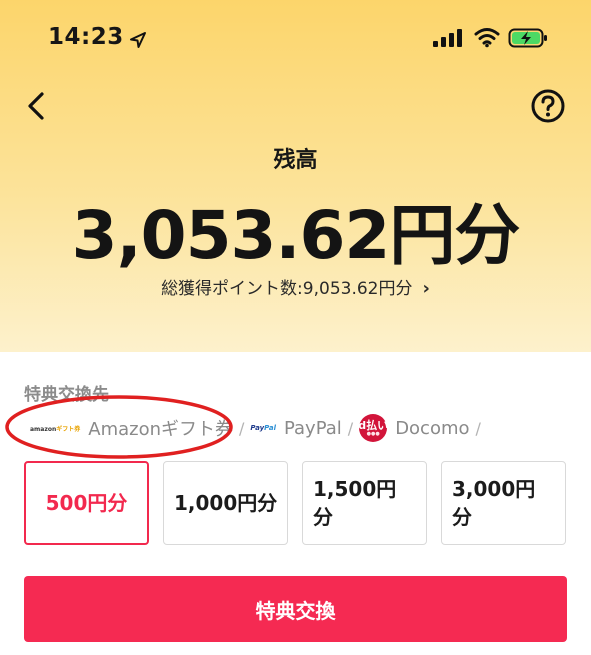 The width and height of the screenshot is (591, 655). I want to click on section-title: 特典交換先, so click(66, 395).